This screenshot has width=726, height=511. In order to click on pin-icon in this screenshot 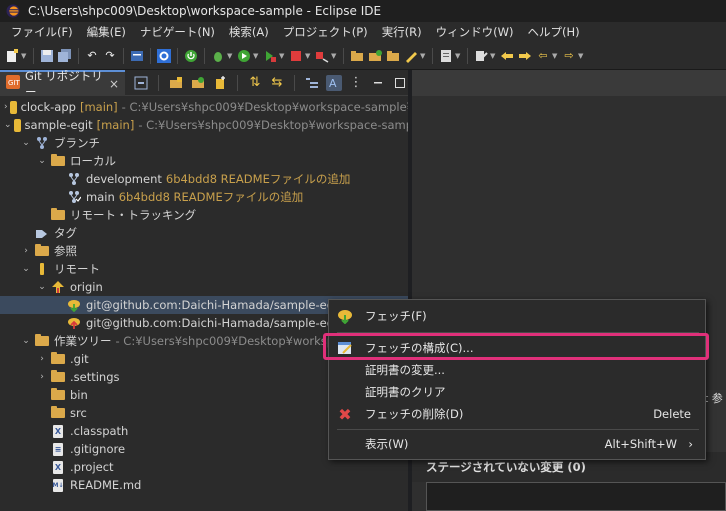, I will do `click(481, 56)`.